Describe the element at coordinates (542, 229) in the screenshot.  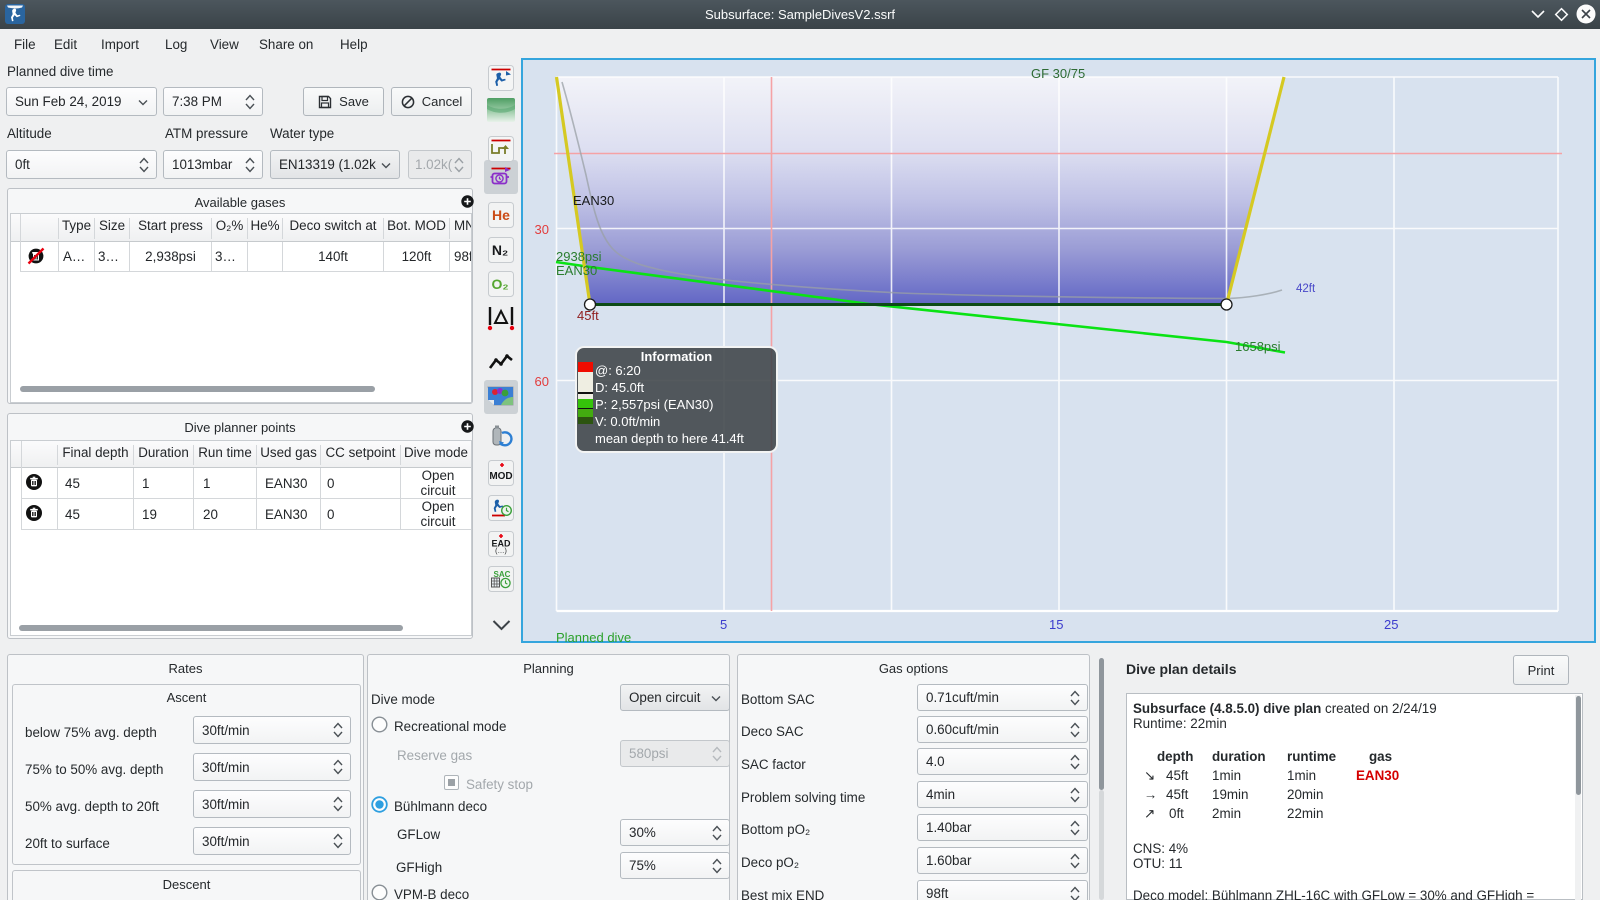
I see `svg-text: 30` at that location.